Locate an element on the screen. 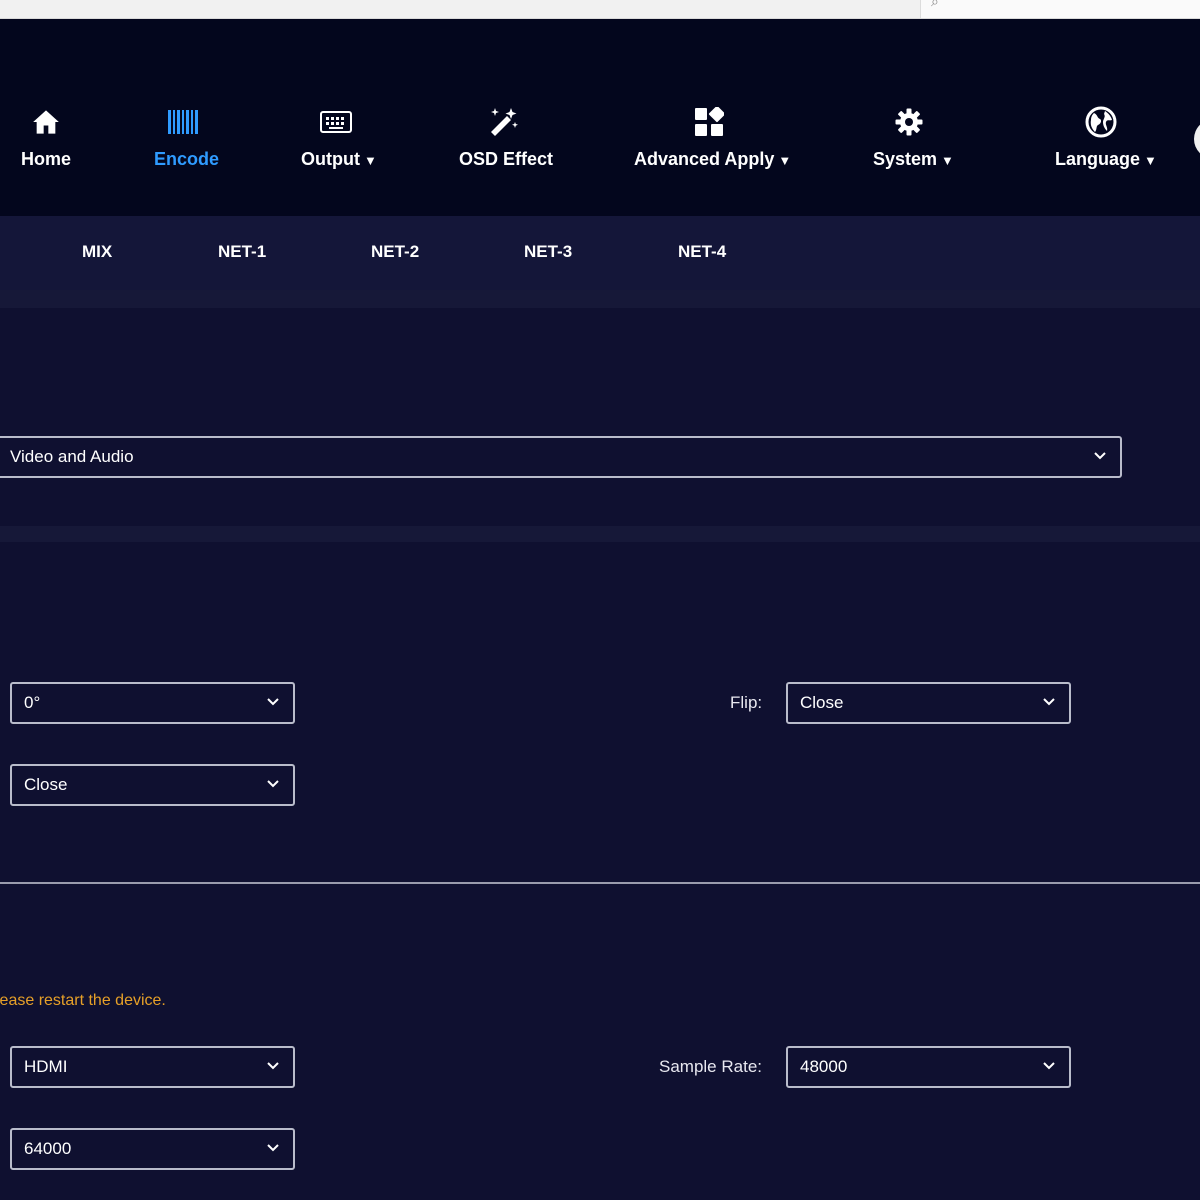 Image resolution: width=1200 pixels, height=1200 pixels. nav-item-system: System ▼ is located at coordinates (910, 117).